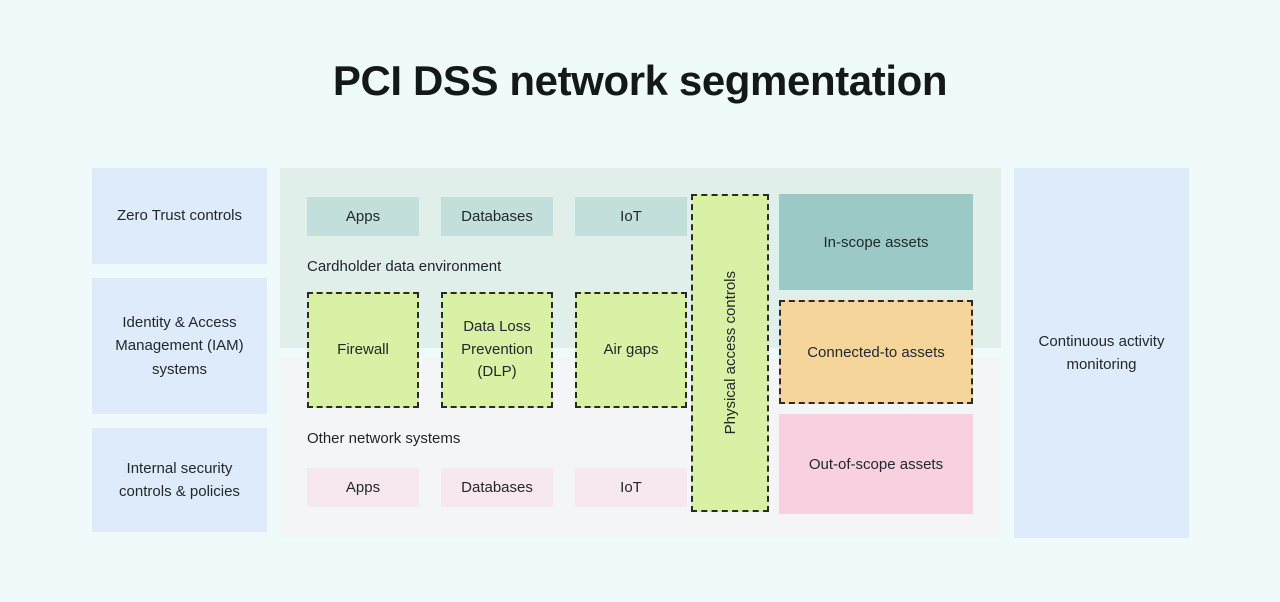 Image resolution: width=1280 pixels, height=602 pixels. I want to click on cde-asset-iot: IoT, so click(631, 216).